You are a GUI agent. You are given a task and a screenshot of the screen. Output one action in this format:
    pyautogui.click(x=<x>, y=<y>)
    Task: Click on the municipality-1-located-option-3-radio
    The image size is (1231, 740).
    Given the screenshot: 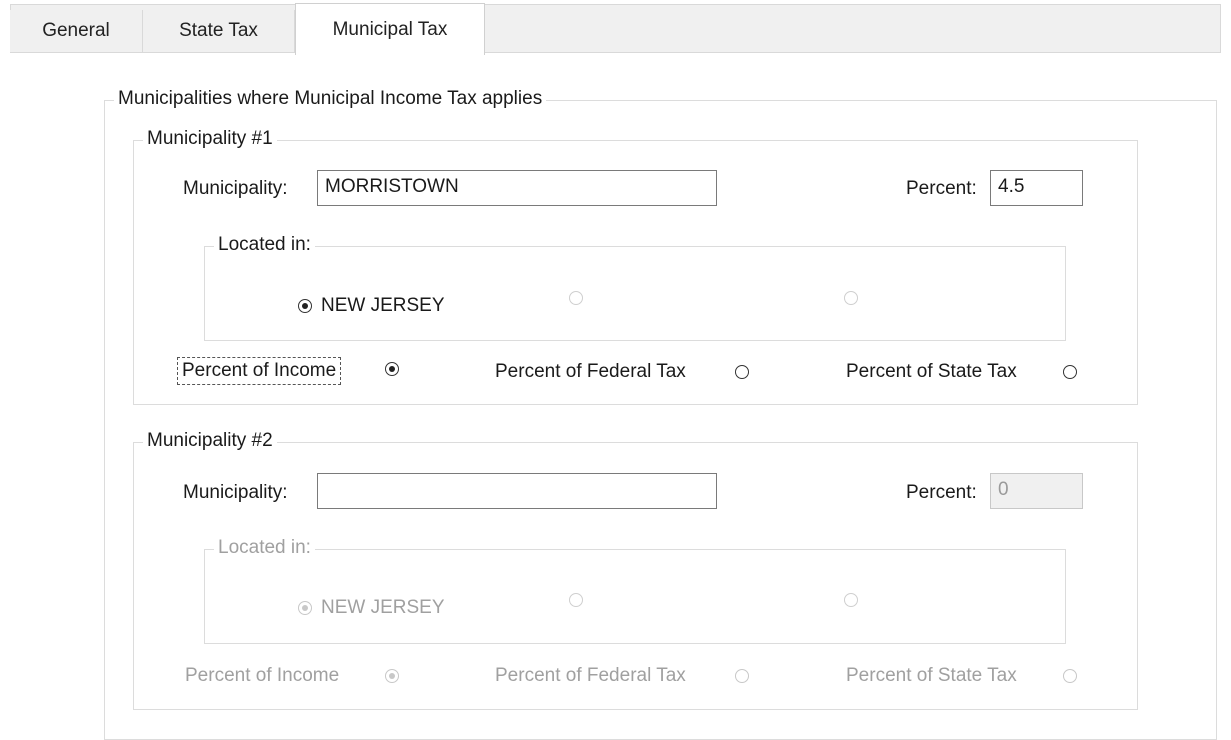 What is the action you would take?
    pyautogui.click(x=851, y=298)
    